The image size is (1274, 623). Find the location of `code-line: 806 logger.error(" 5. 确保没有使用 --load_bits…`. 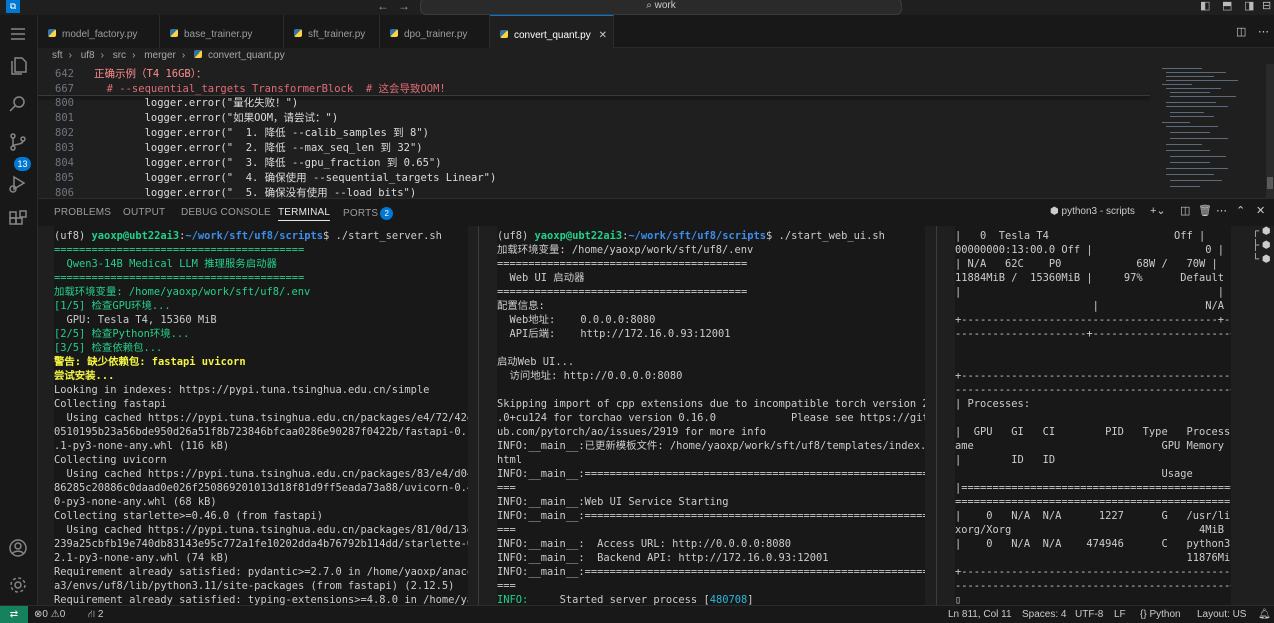

code-line: 806 logger.error(" 5. 确保没有使用 --load_bits… is located at coordinates (598, 191).